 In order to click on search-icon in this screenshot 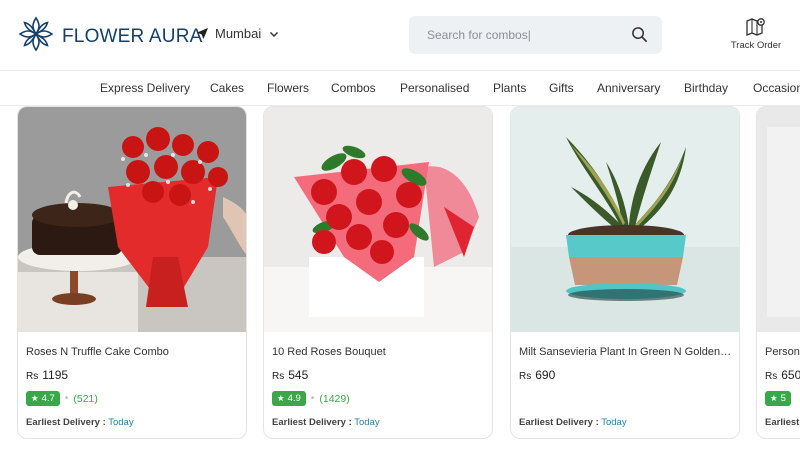, I will do `click(639, 34)`.